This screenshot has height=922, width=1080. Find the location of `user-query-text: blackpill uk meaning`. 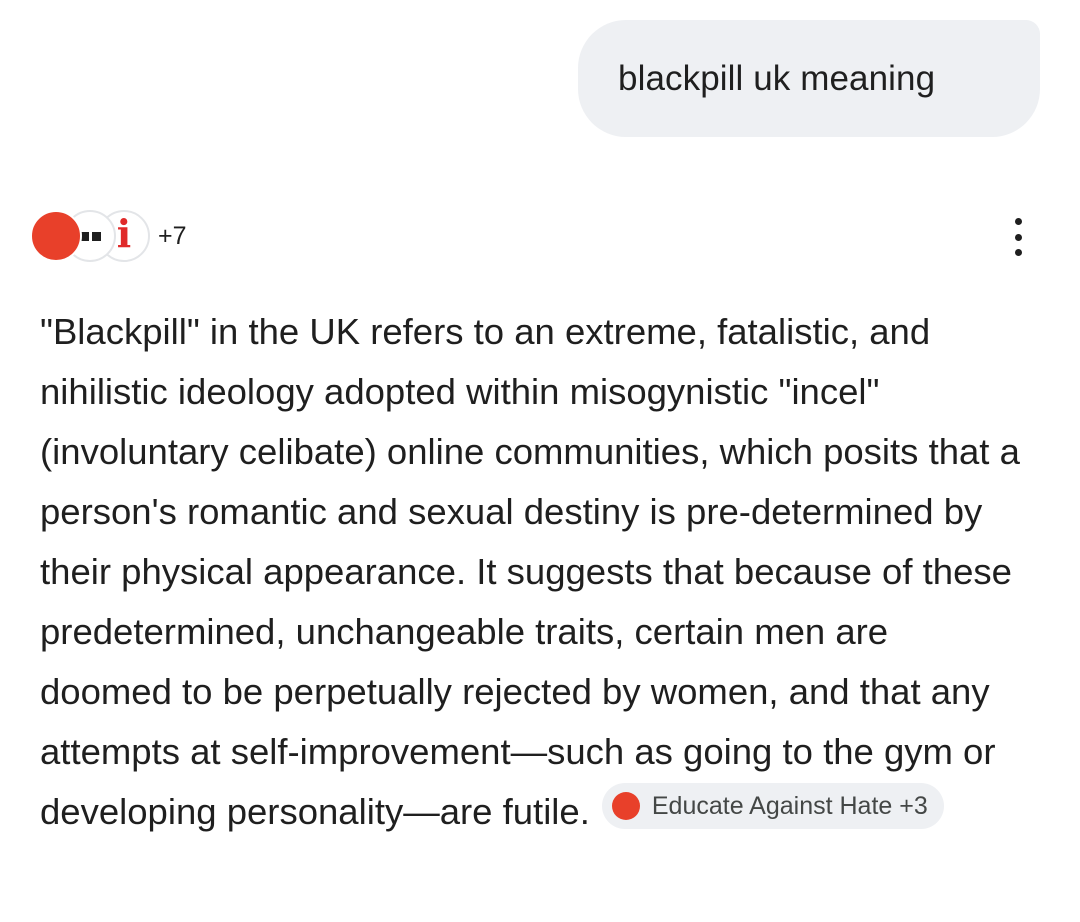

user-query-text: blackpill uk meaning is located at coordinates (777, 78).